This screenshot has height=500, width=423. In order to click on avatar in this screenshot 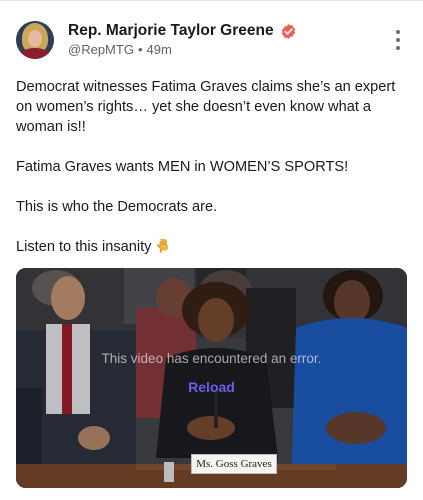, I will do `click(35, 40)`.